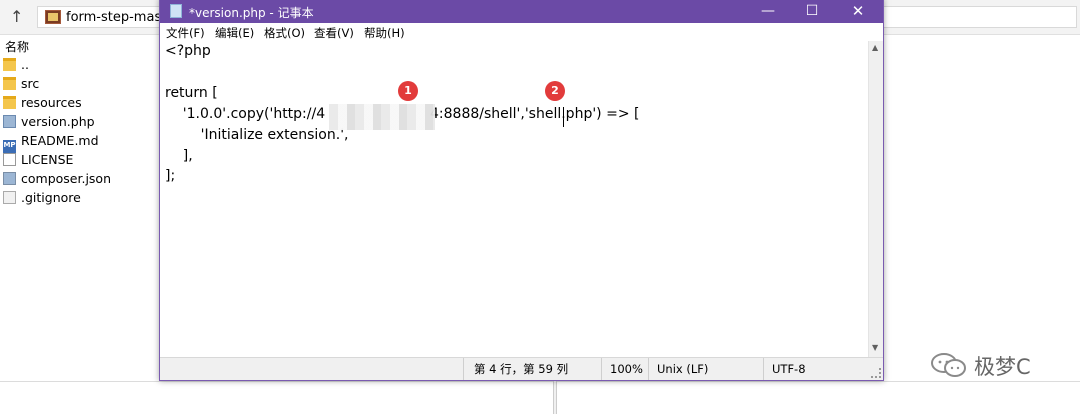 The image size is (1080, 414). I want to click on code-line: ],, so click(179, 156).